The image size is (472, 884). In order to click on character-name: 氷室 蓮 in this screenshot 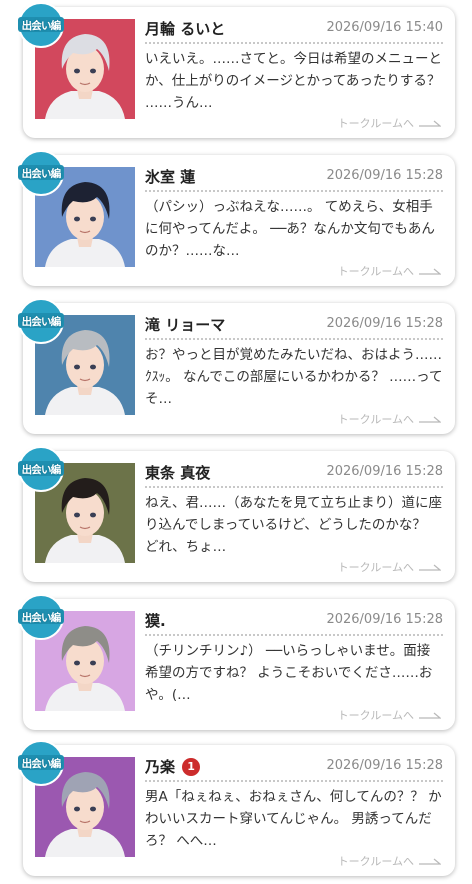, I will do `click(170, 177)`.